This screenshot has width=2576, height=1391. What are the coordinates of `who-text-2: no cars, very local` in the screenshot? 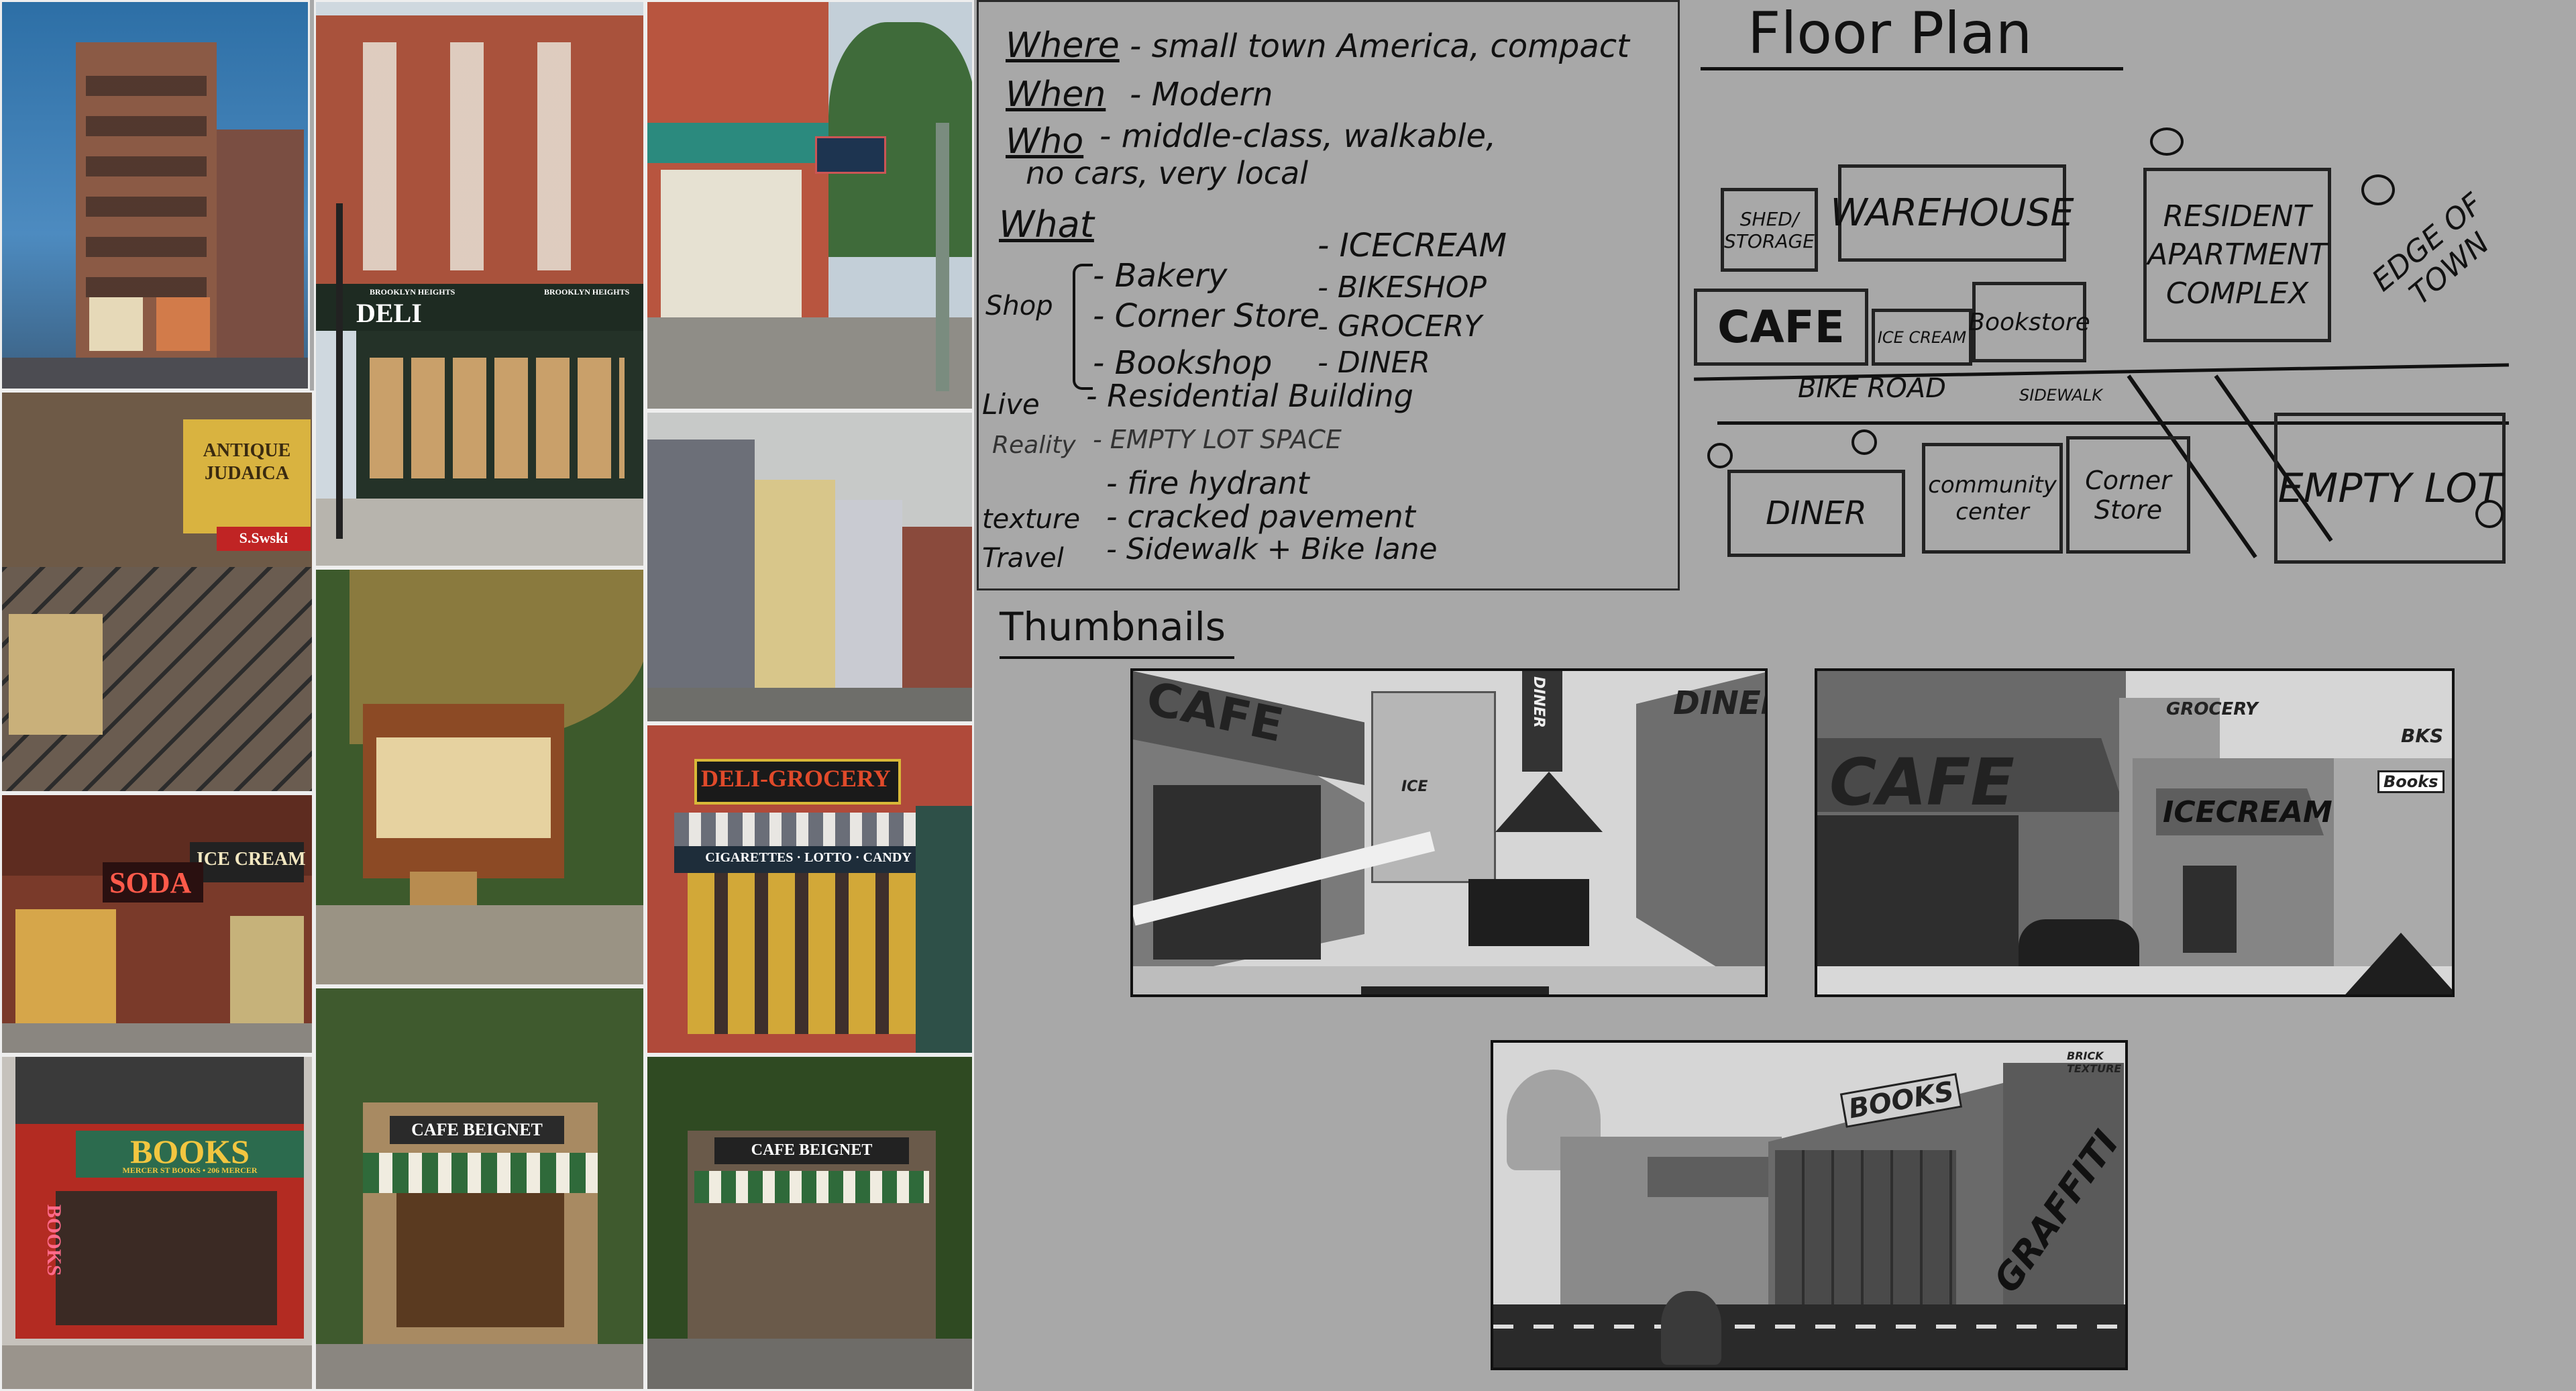 It's located at (1167, 173).